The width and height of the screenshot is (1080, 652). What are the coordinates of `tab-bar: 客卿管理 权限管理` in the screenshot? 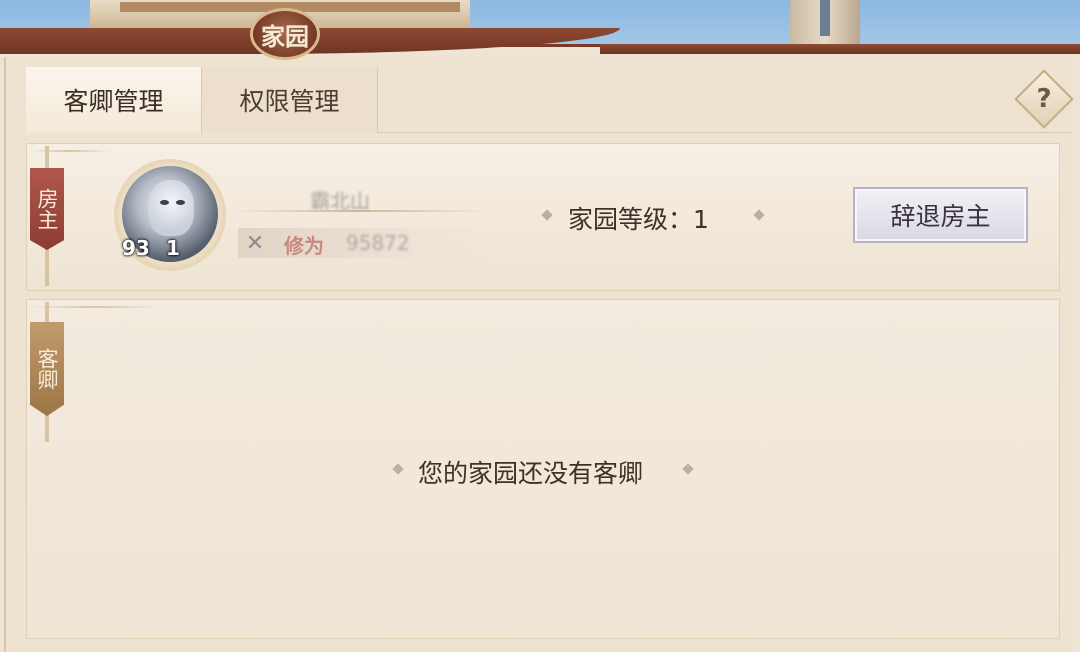 It's located at (549, 100).